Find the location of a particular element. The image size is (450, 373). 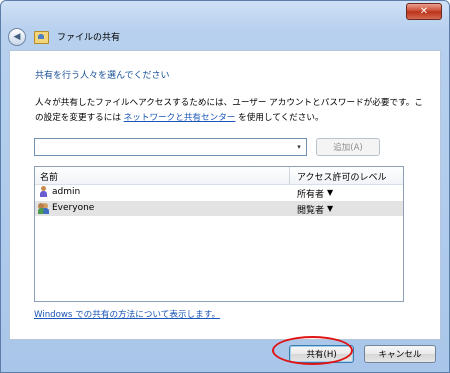

back-arrow-icon: ◀ is located at coordinates (17, 37).